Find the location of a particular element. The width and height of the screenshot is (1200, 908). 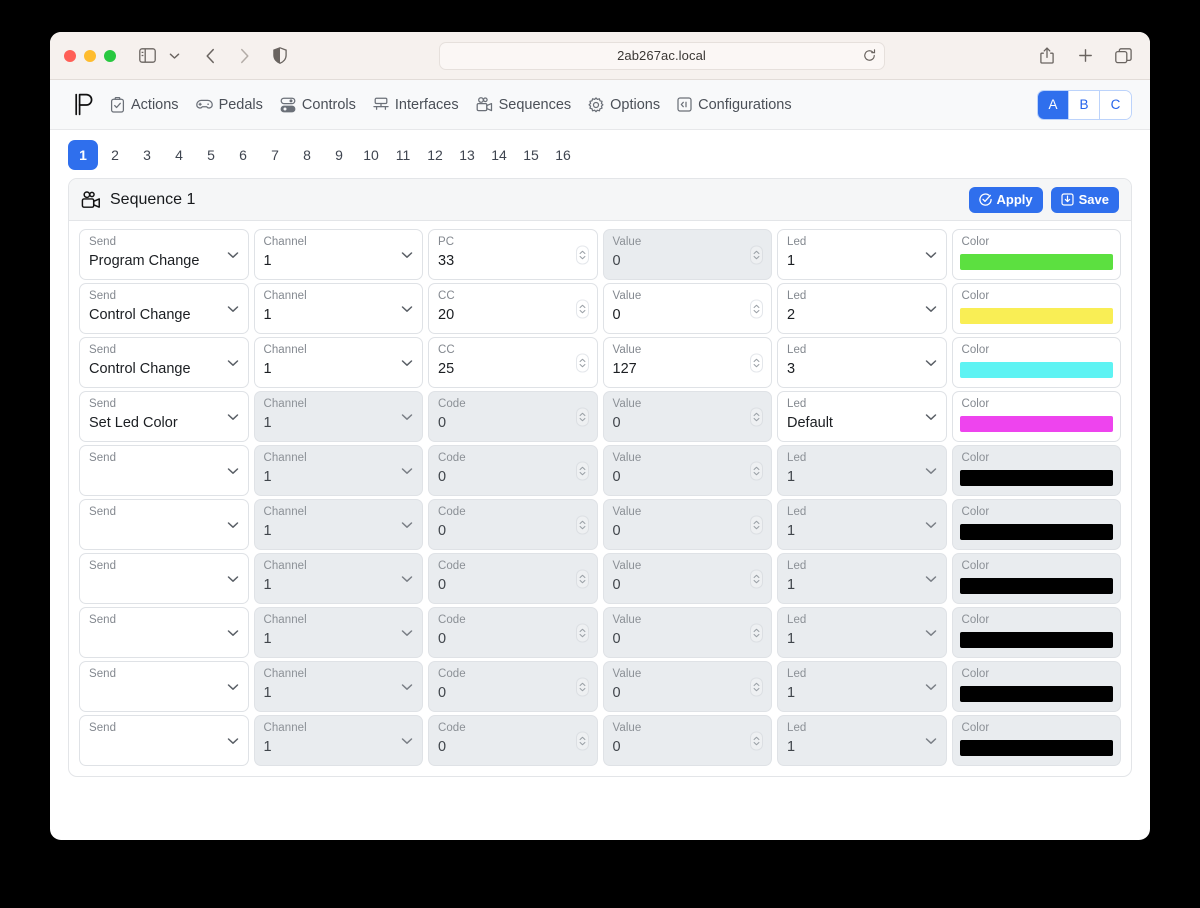

page-tab-7: 7 is located at coordinates (275, 155).